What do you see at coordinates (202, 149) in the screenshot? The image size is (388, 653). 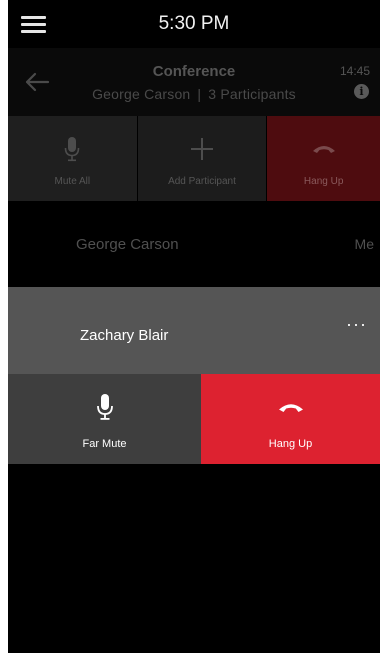 I see `plus-icon` at bounding box center [202, 149].